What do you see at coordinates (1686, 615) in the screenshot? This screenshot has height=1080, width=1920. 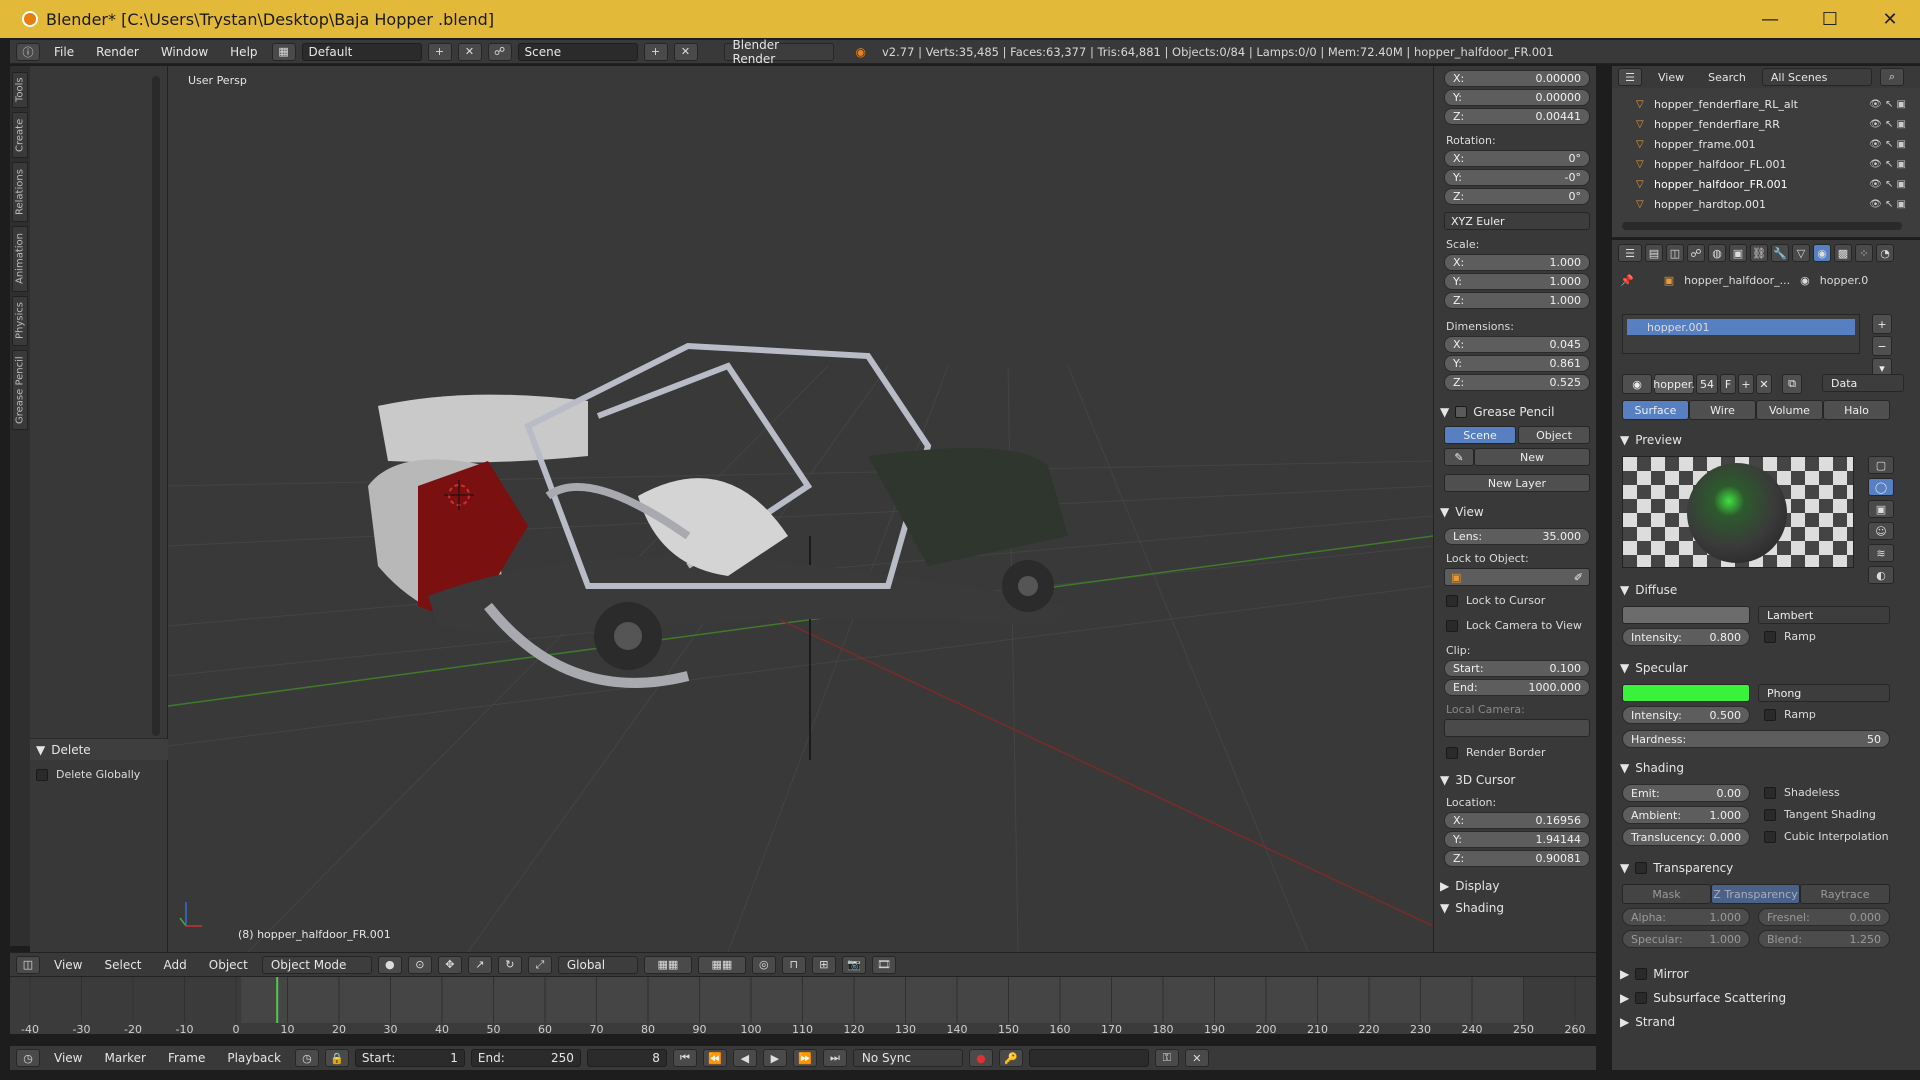 I see `diffuse-color-swatch` at bounding box center [1686, 615].